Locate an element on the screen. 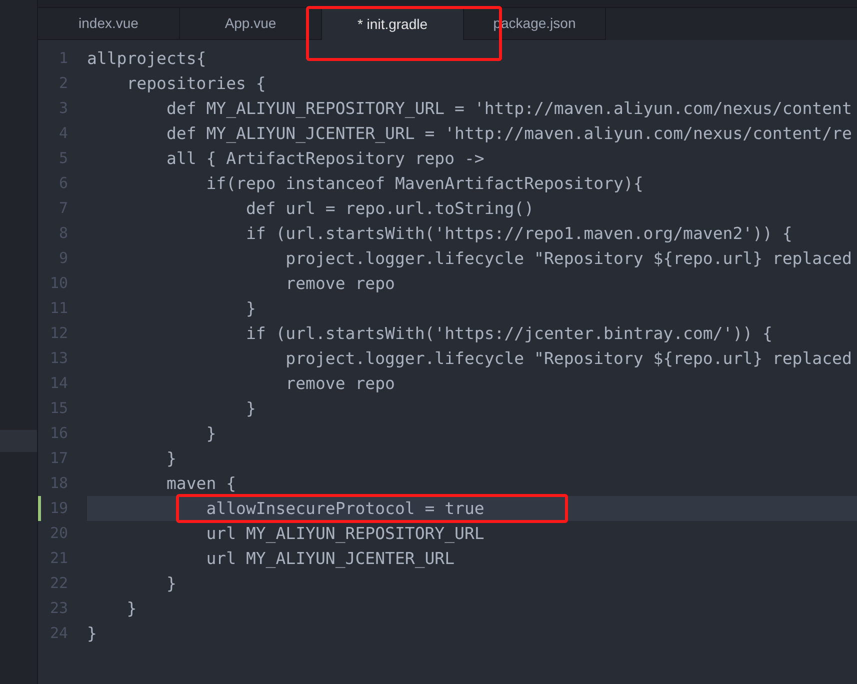 Image resolution: width=857 pixels, height=684 pixels. code-line: if (url.startsWith('https://jcenter.bintray.com/')) { is located at coordinates (509, 334).